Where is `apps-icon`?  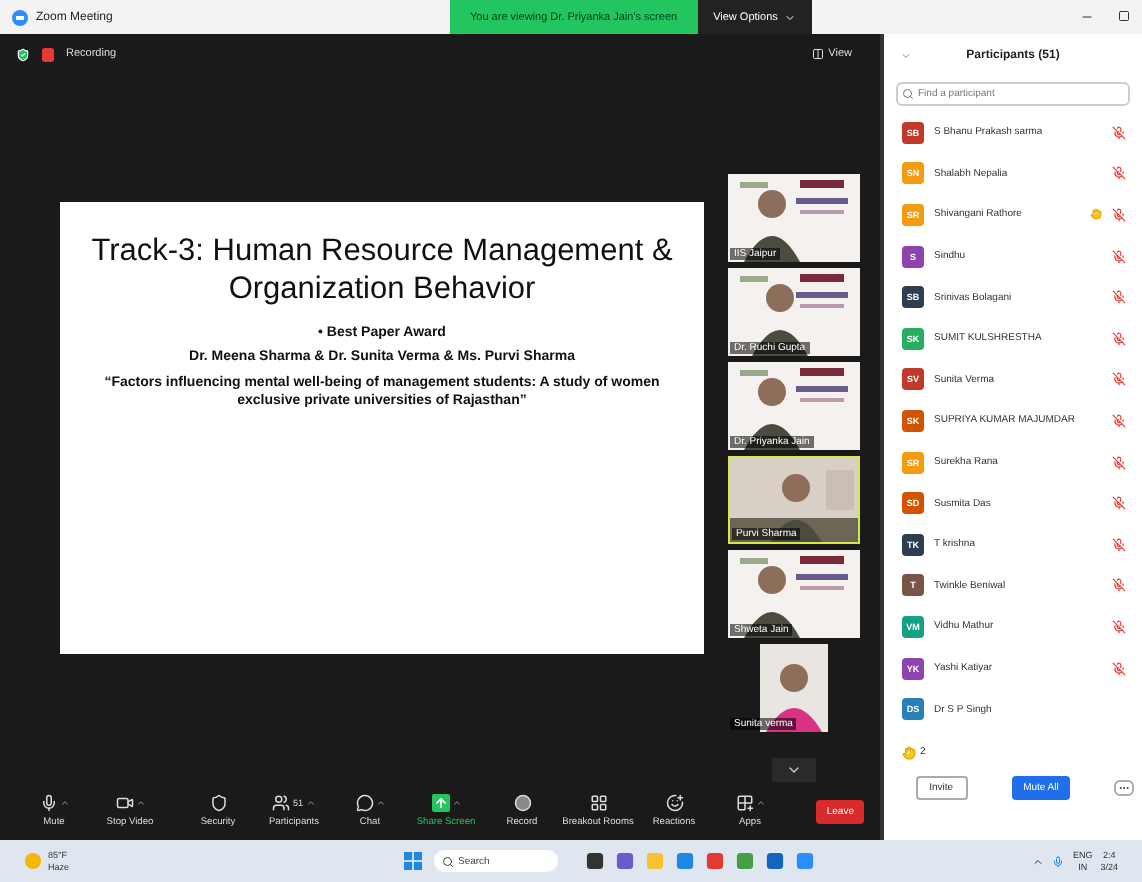 apps-icon is located at coordinates (744, 803).